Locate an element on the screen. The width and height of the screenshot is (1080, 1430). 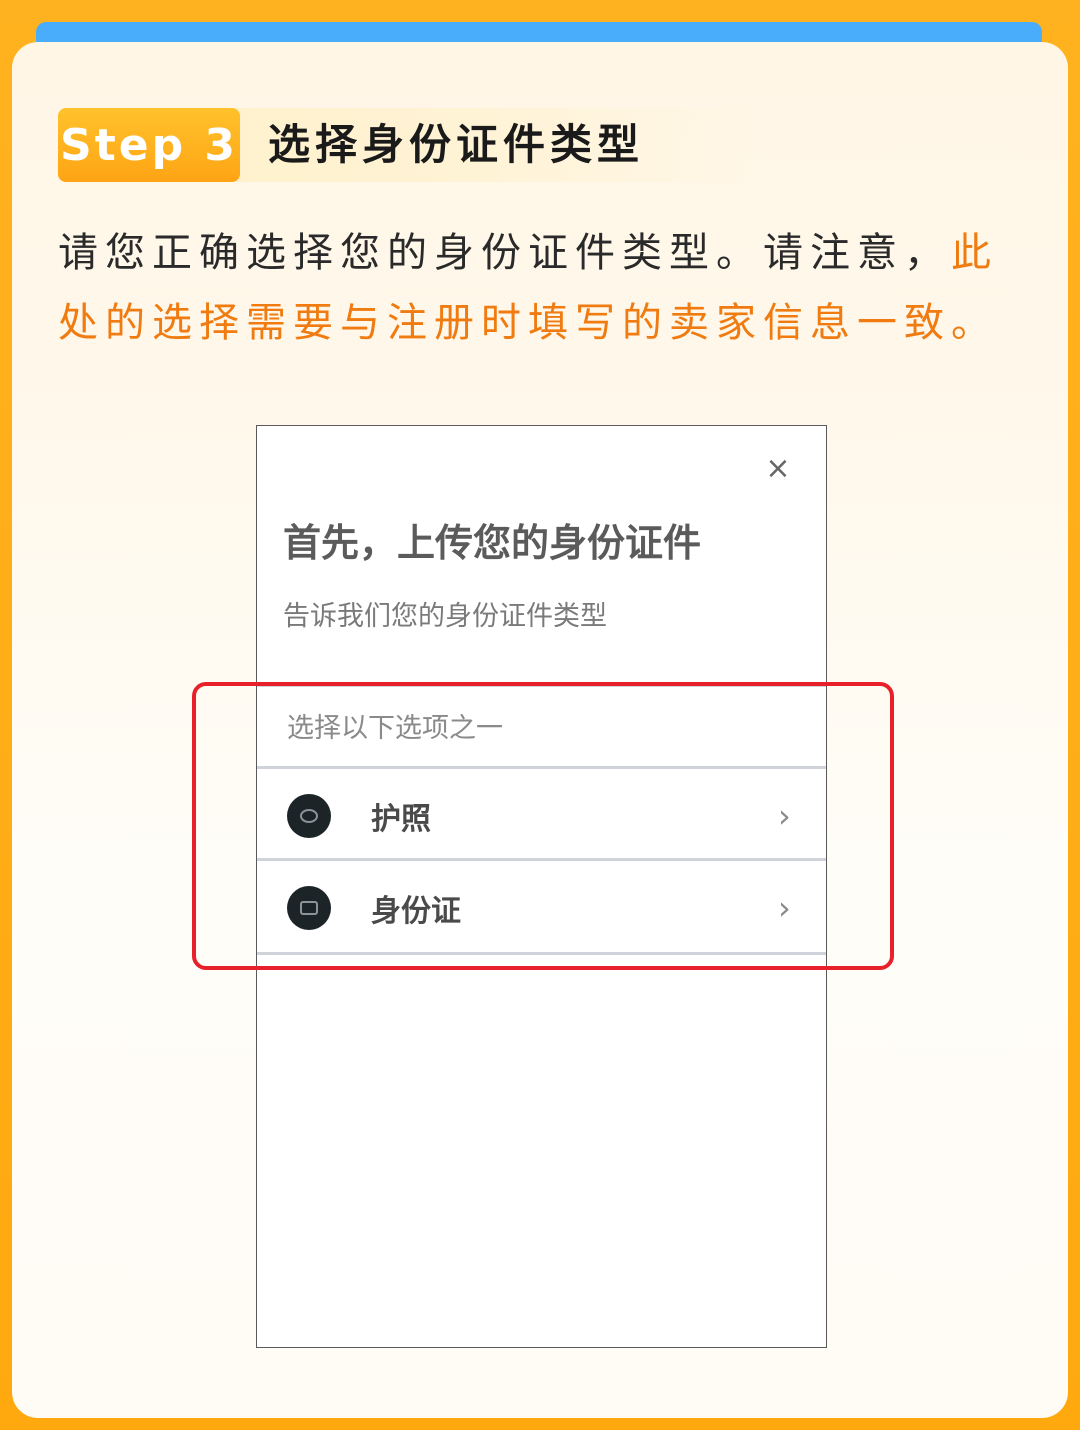
instruction-text: 请您正确选择您的身份证件类型。请注意，此处的选择需要与注册时填写的卖家信息一致。 is located at coordinates (545, 288).